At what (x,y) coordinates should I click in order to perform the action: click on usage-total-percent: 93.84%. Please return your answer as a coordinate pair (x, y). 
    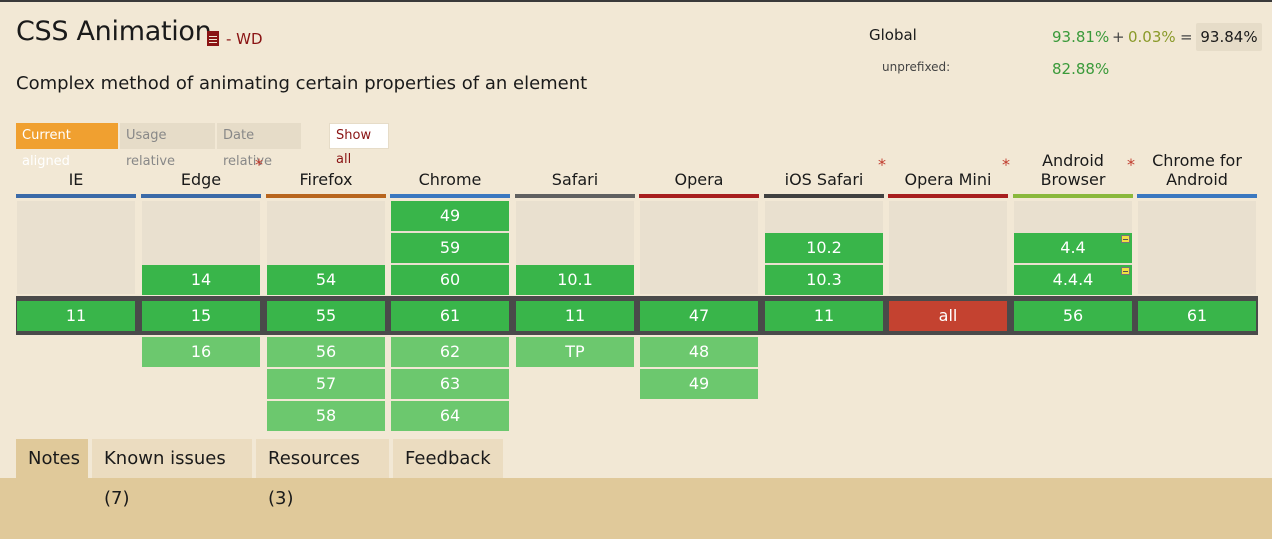
    Looking at the image, I should click on (1229, 37).